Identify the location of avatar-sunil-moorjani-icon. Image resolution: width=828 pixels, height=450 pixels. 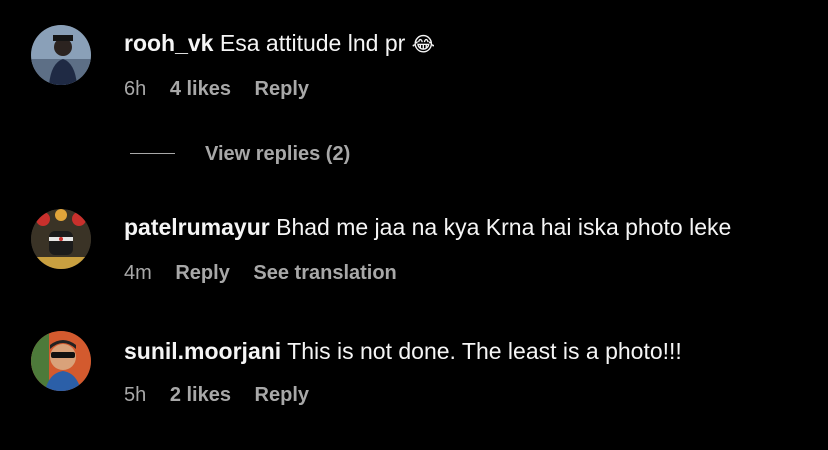
(61, 361).